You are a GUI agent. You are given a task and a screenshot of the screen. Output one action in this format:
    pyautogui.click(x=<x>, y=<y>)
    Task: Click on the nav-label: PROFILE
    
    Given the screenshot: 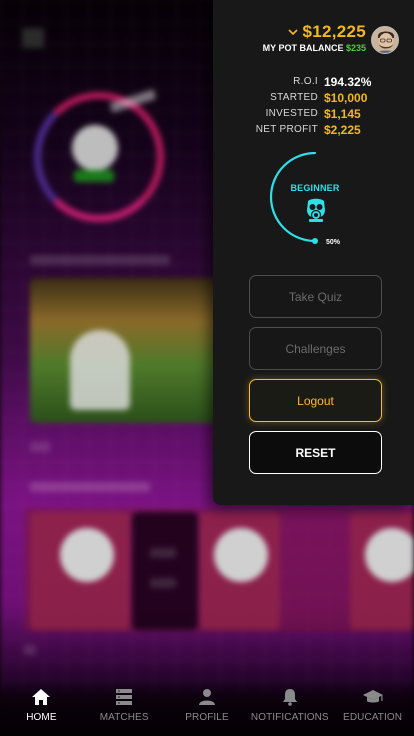 What is the action you would take?
    pyautogui.click(x=207, y=717)
    